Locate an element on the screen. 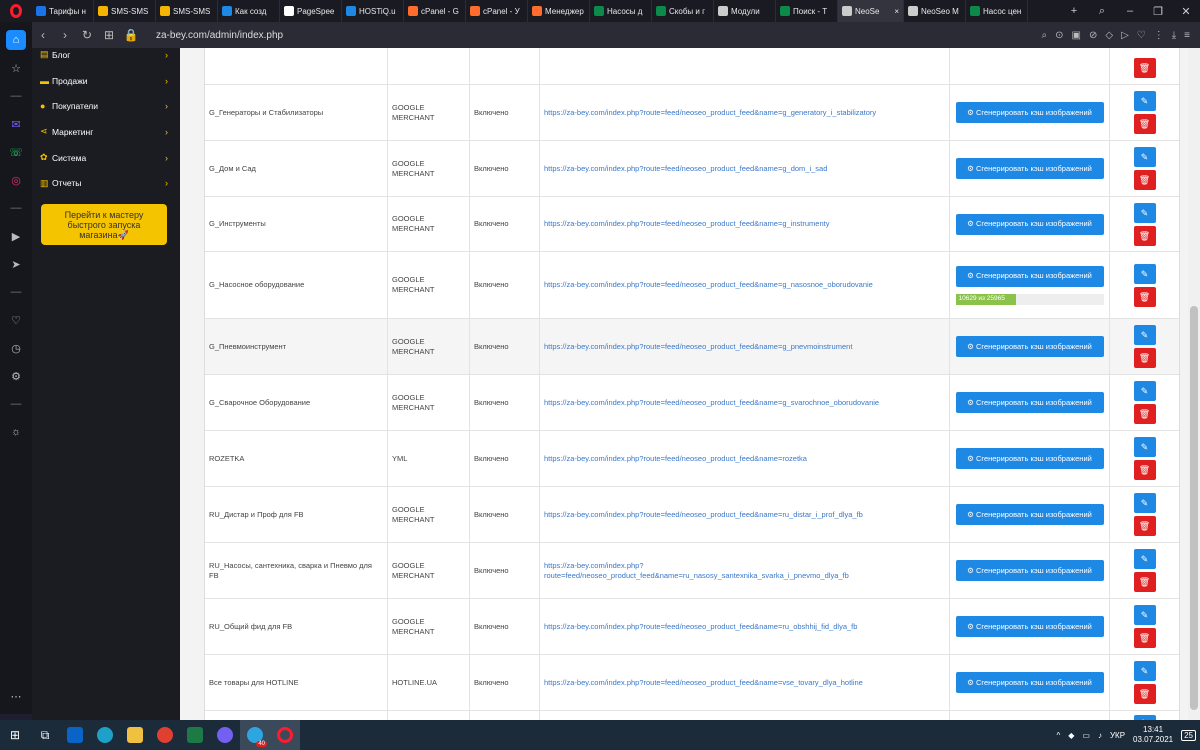  zoom-icon: ⊙ is located at coordinates (1059, 35).